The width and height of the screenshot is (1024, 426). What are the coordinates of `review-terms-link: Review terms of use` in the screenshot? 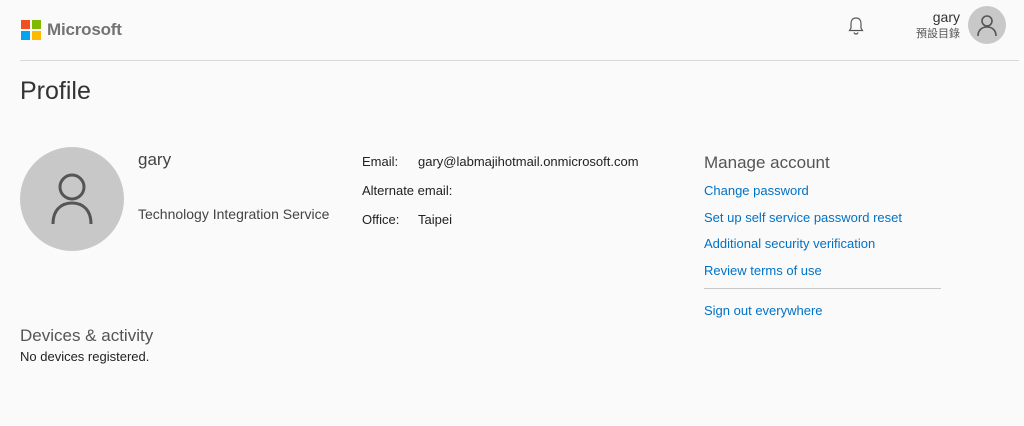 It's located at (763, 270).